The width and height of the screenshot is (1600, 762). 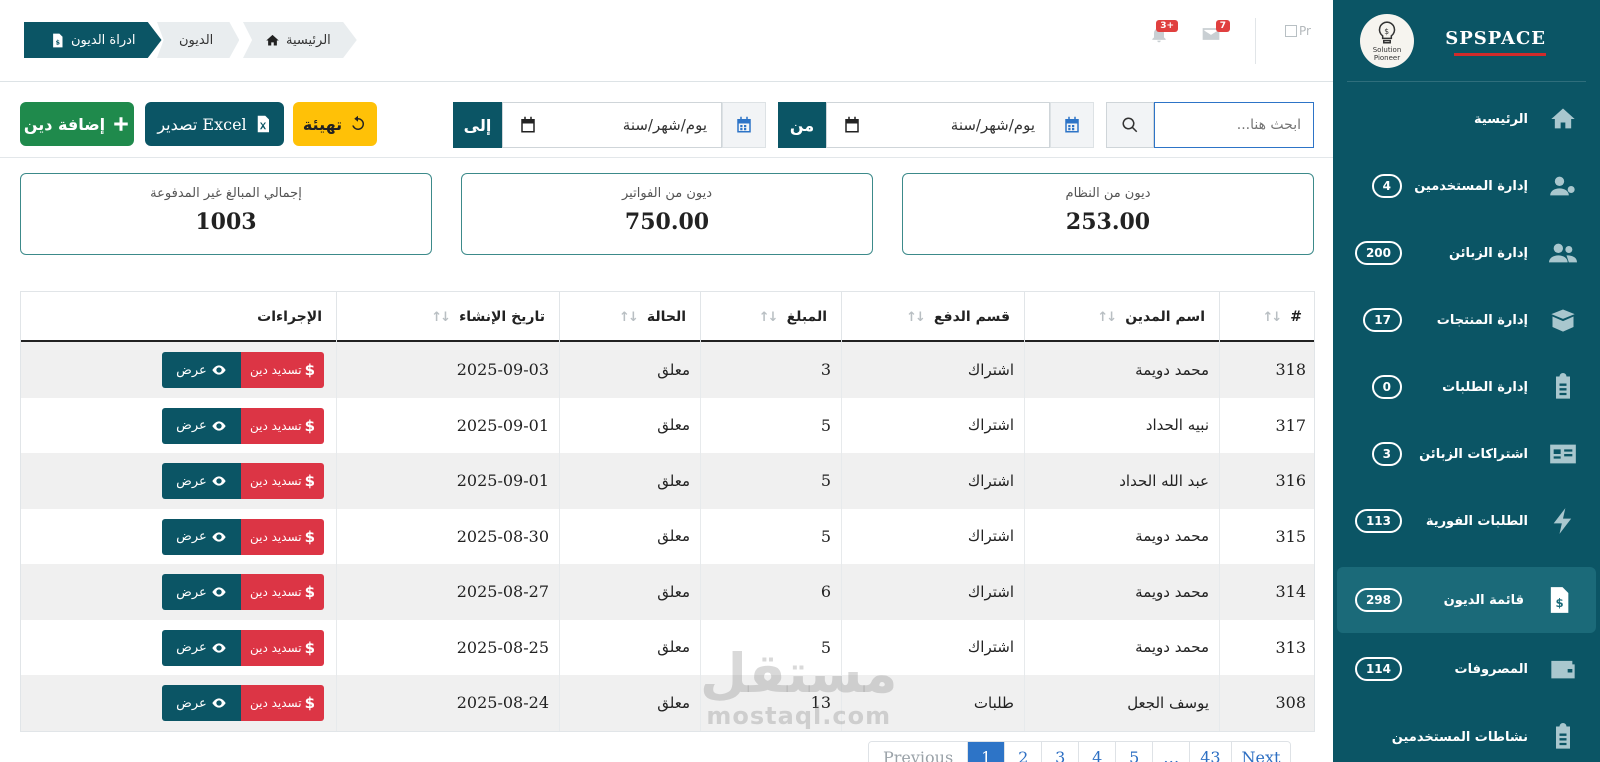 What do you see at coordinates (1130, 125) in the screenshot?
I see `search-button` at bounding box center [1130, 125].